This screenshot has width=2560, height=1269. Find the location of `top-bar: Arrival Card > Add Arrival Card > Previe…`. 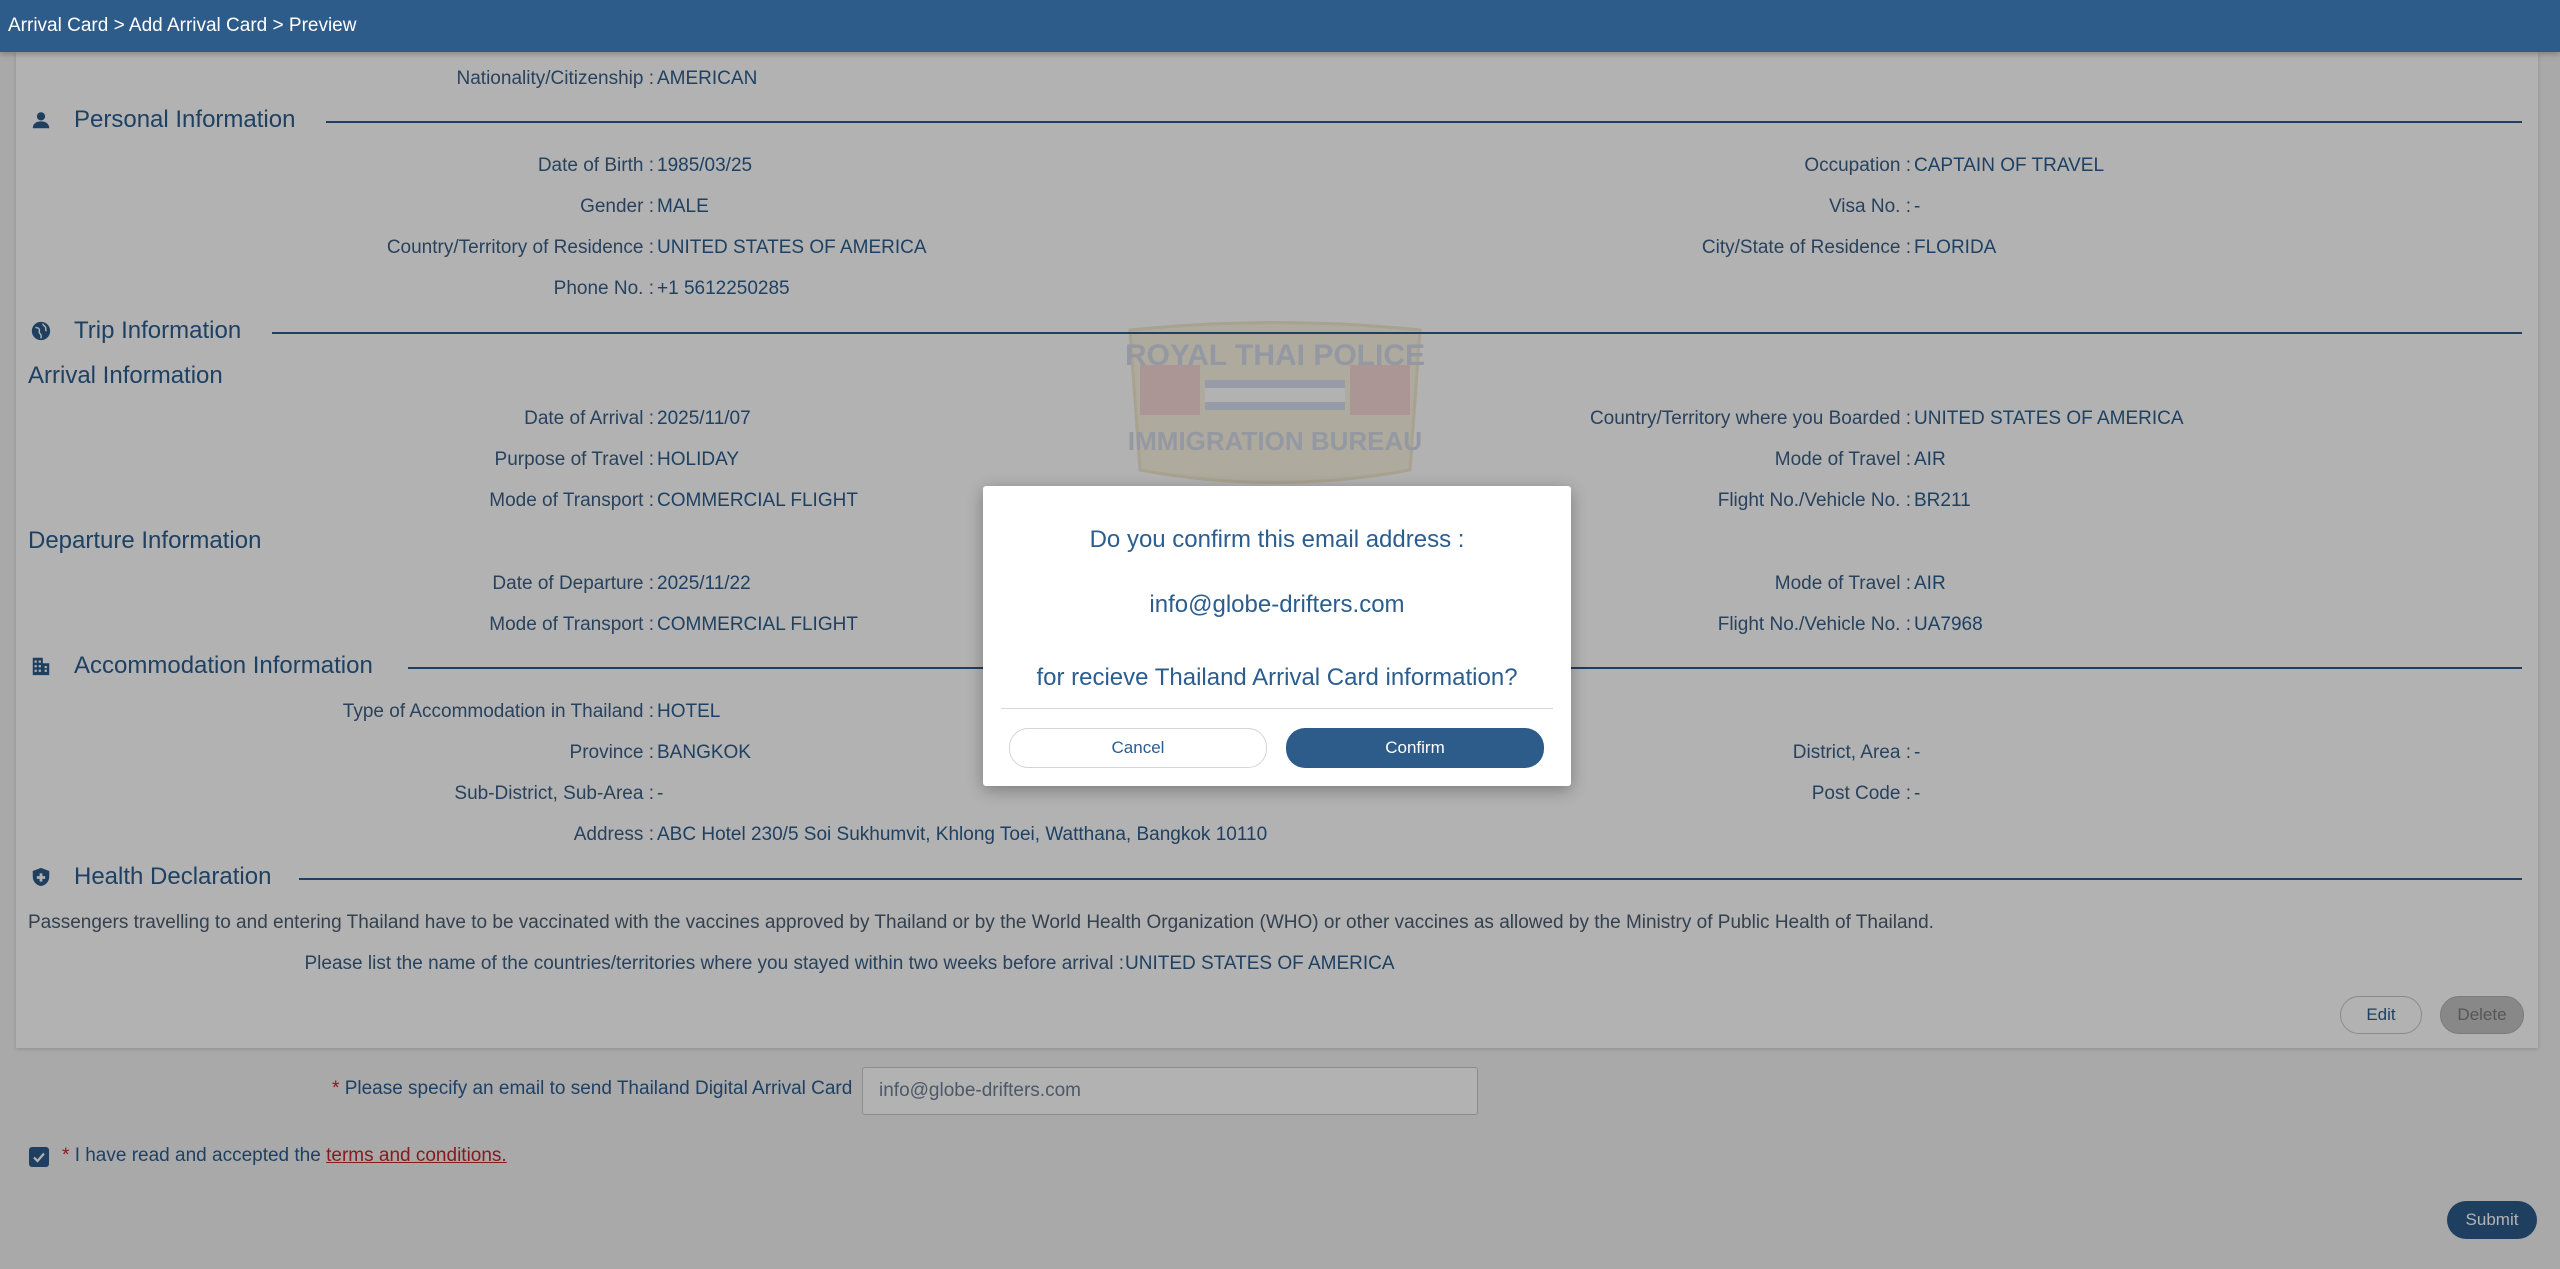

top-bar: Arrival Card > Add Arrival Card > Previe… is located at coordinates (1280, 26).